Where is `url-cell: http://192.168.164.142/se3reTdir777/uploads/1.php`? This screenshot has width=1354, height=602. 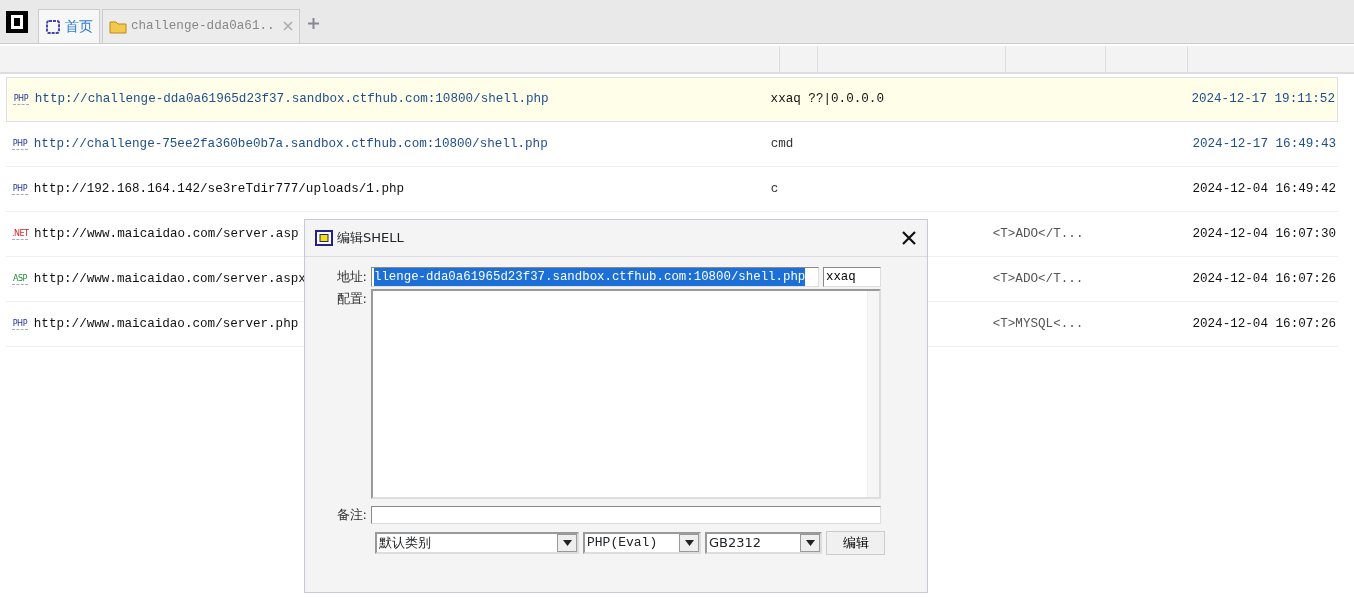
url-cell: http://192.168.164.142/se3reTdir777/uploads/1.php is located at coordinates (219, 188).